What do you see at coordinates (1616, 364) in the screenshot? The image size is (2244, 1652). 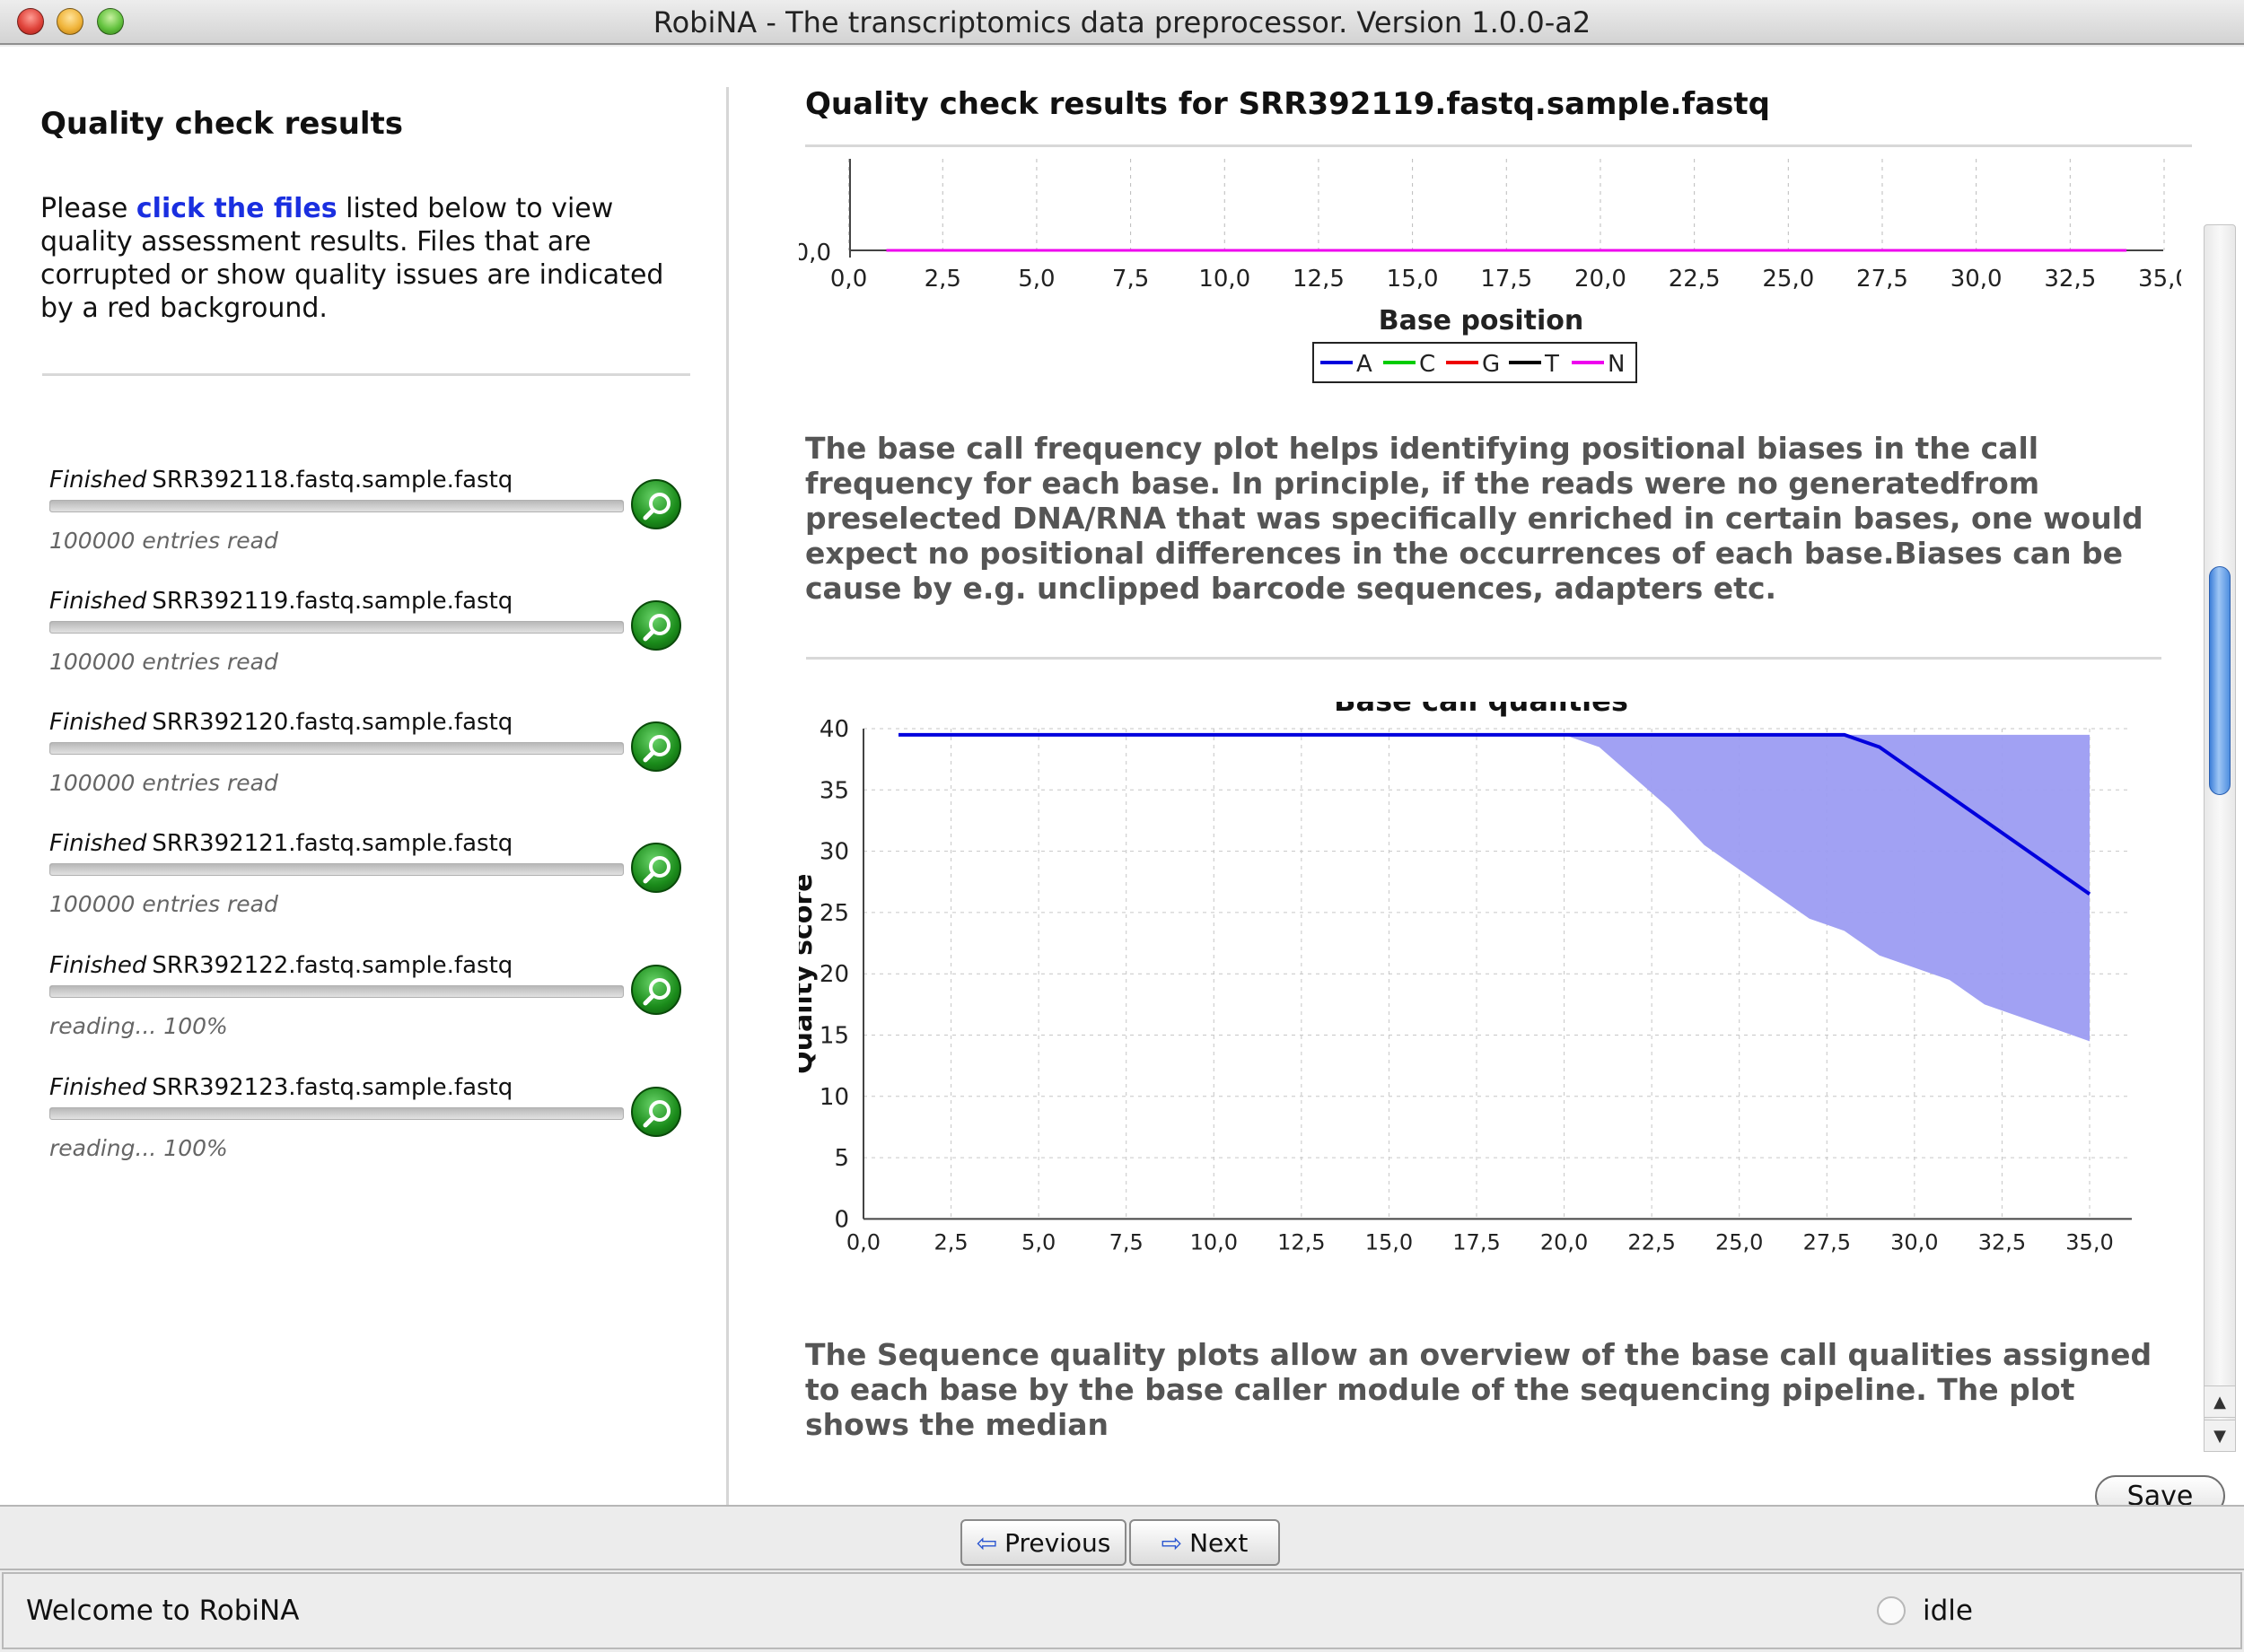 I see `legend-label-N: N` at bounding box center [1616, 364].